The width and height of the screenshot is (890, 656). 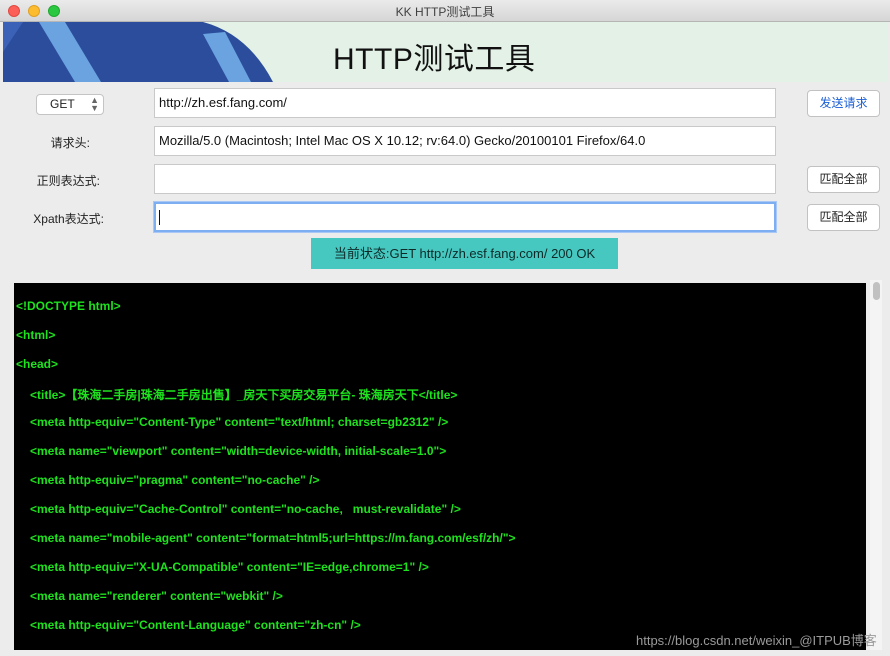 I want to click on xpath-match-all-button: 匹配全部, so click(x=843, y=217).